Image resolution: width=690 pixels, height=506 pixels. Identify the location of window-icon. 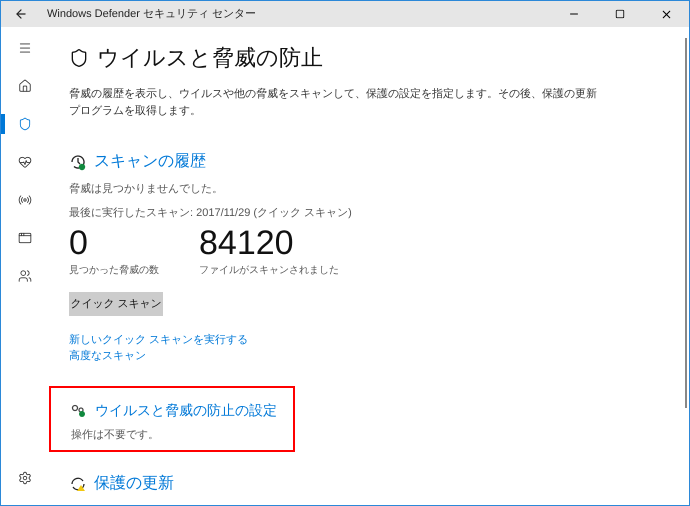
(25, 238).